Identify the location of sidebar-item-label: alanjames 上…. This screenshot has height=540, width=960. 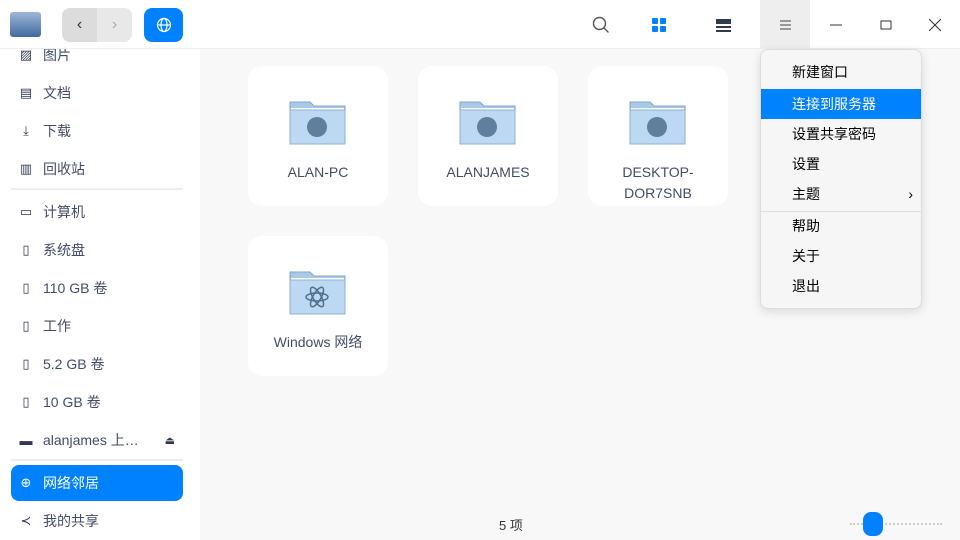
(91, 440).